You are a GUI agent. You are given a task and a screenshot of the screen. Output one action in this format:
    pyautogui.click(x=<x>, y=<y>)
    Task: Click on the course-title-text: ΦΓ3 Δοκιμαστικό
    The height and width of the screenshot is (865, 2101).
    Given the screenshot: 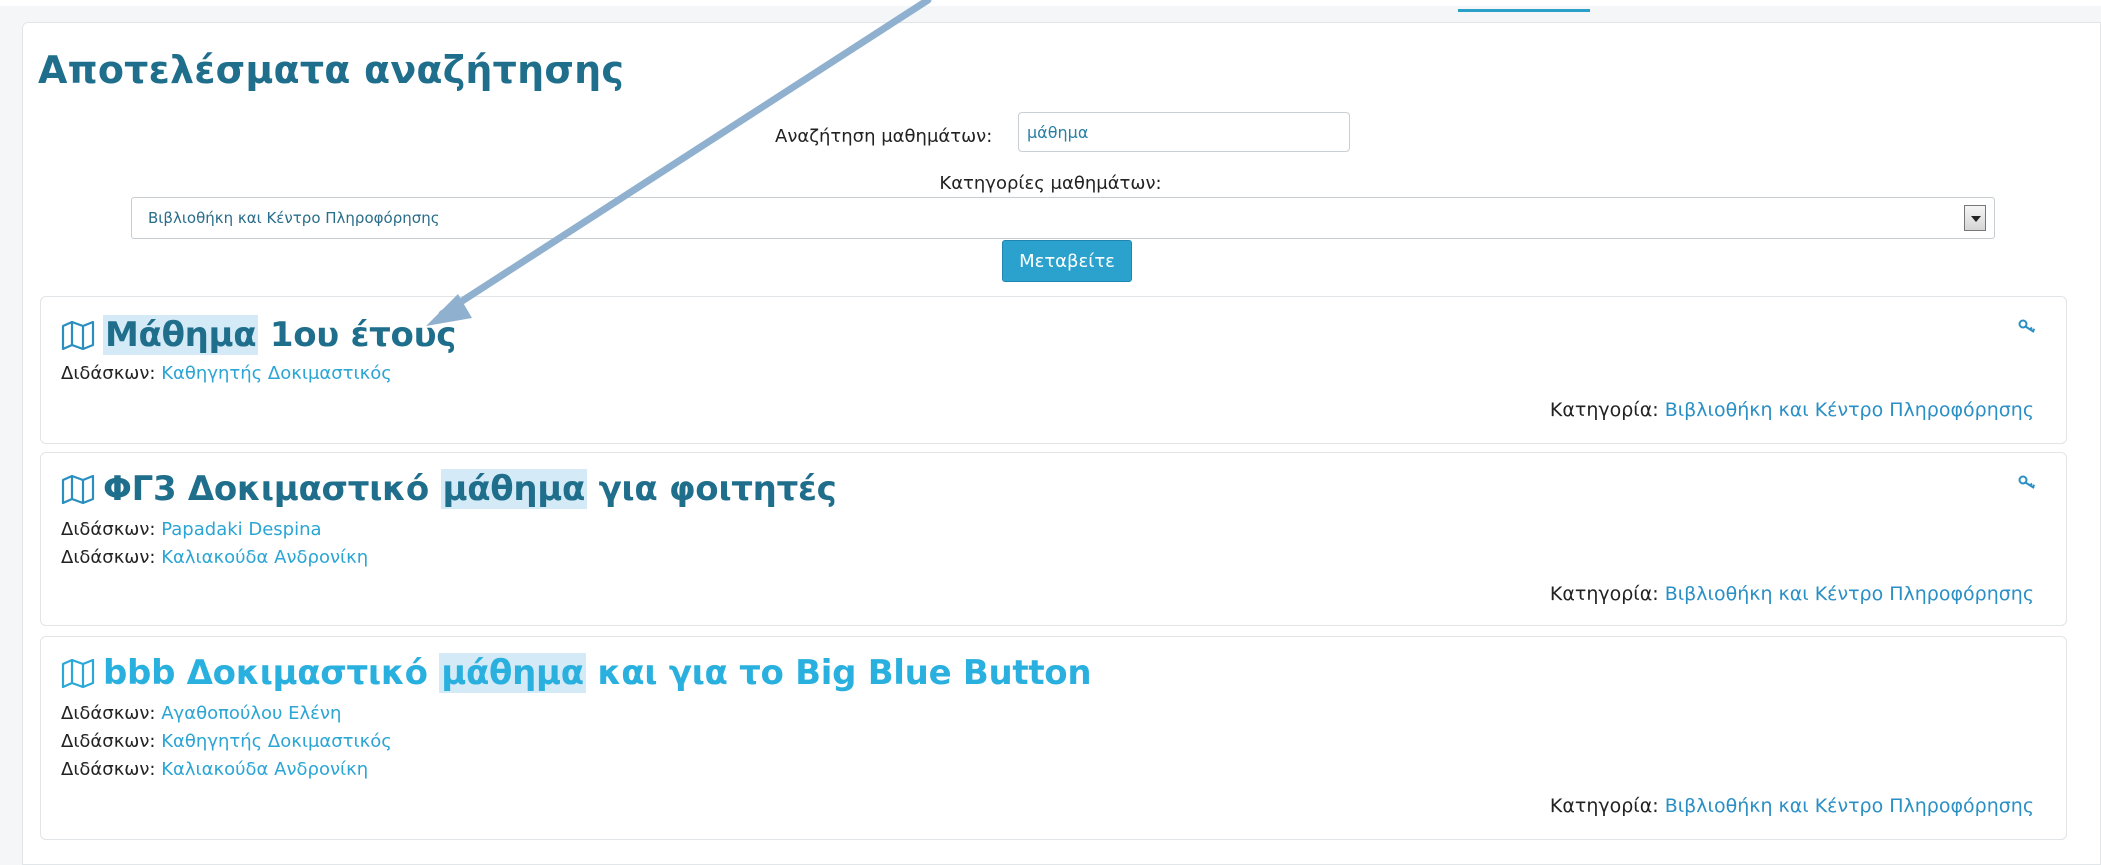 What is the action you would take?
    pyautogui.click(x=272, y=489)
    